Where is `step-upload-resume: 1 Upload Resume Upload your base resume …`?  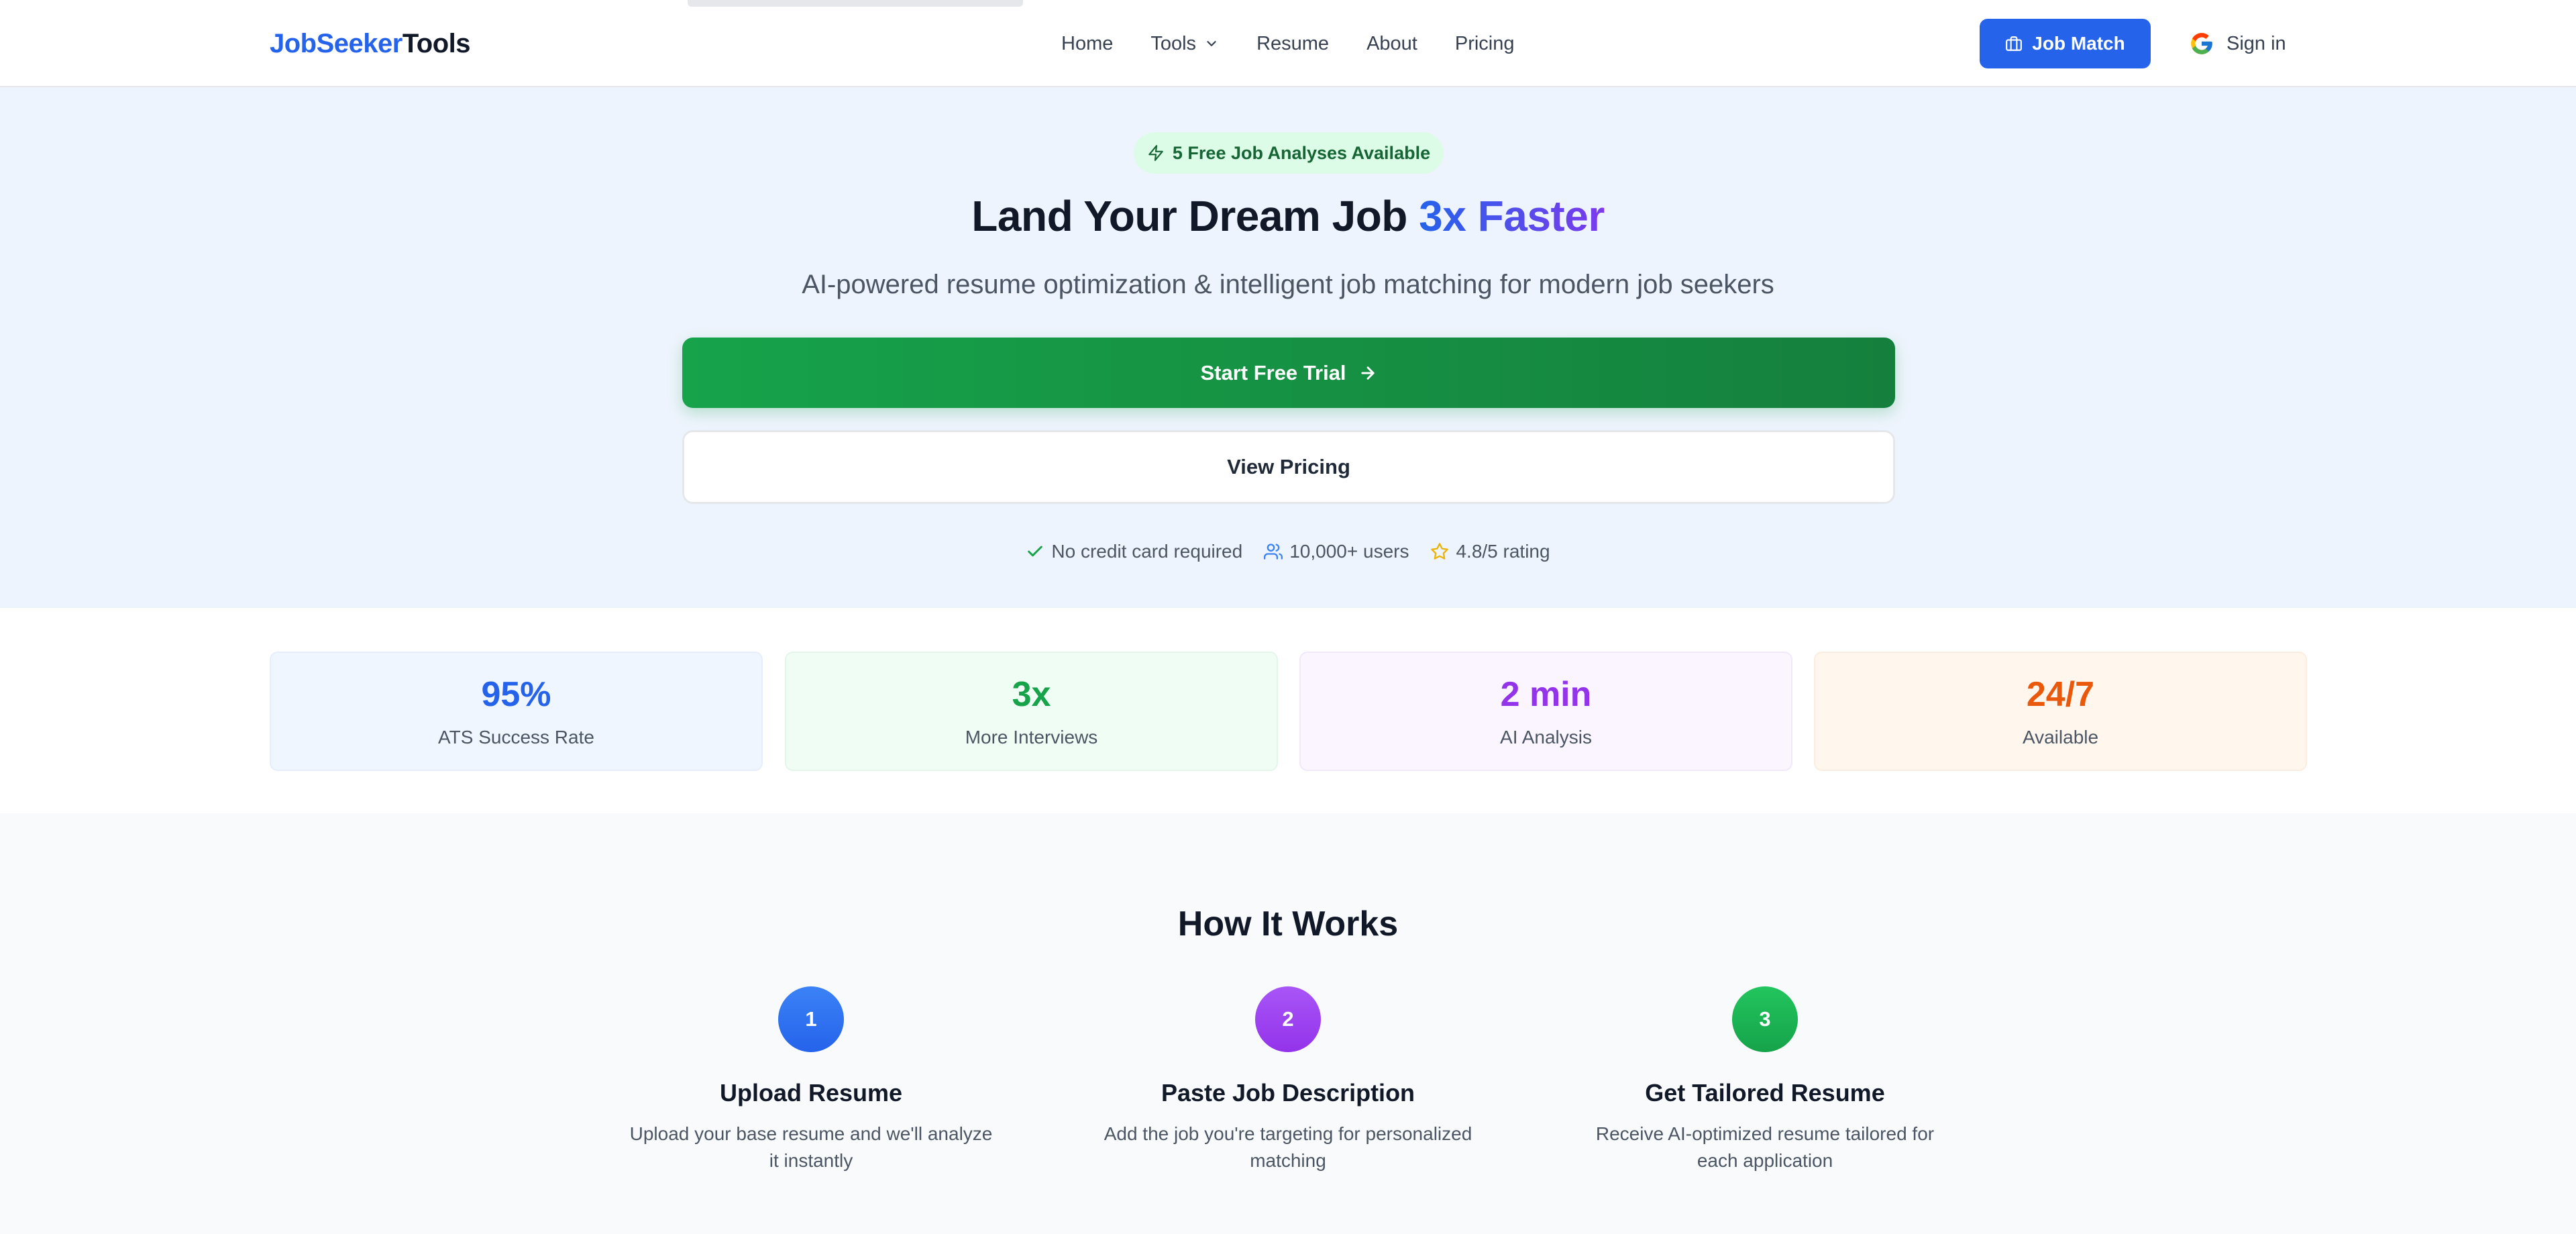
step-upload-resume: 1 Upload Resume Upload your base resume … is located at coordinates (811, 1080).